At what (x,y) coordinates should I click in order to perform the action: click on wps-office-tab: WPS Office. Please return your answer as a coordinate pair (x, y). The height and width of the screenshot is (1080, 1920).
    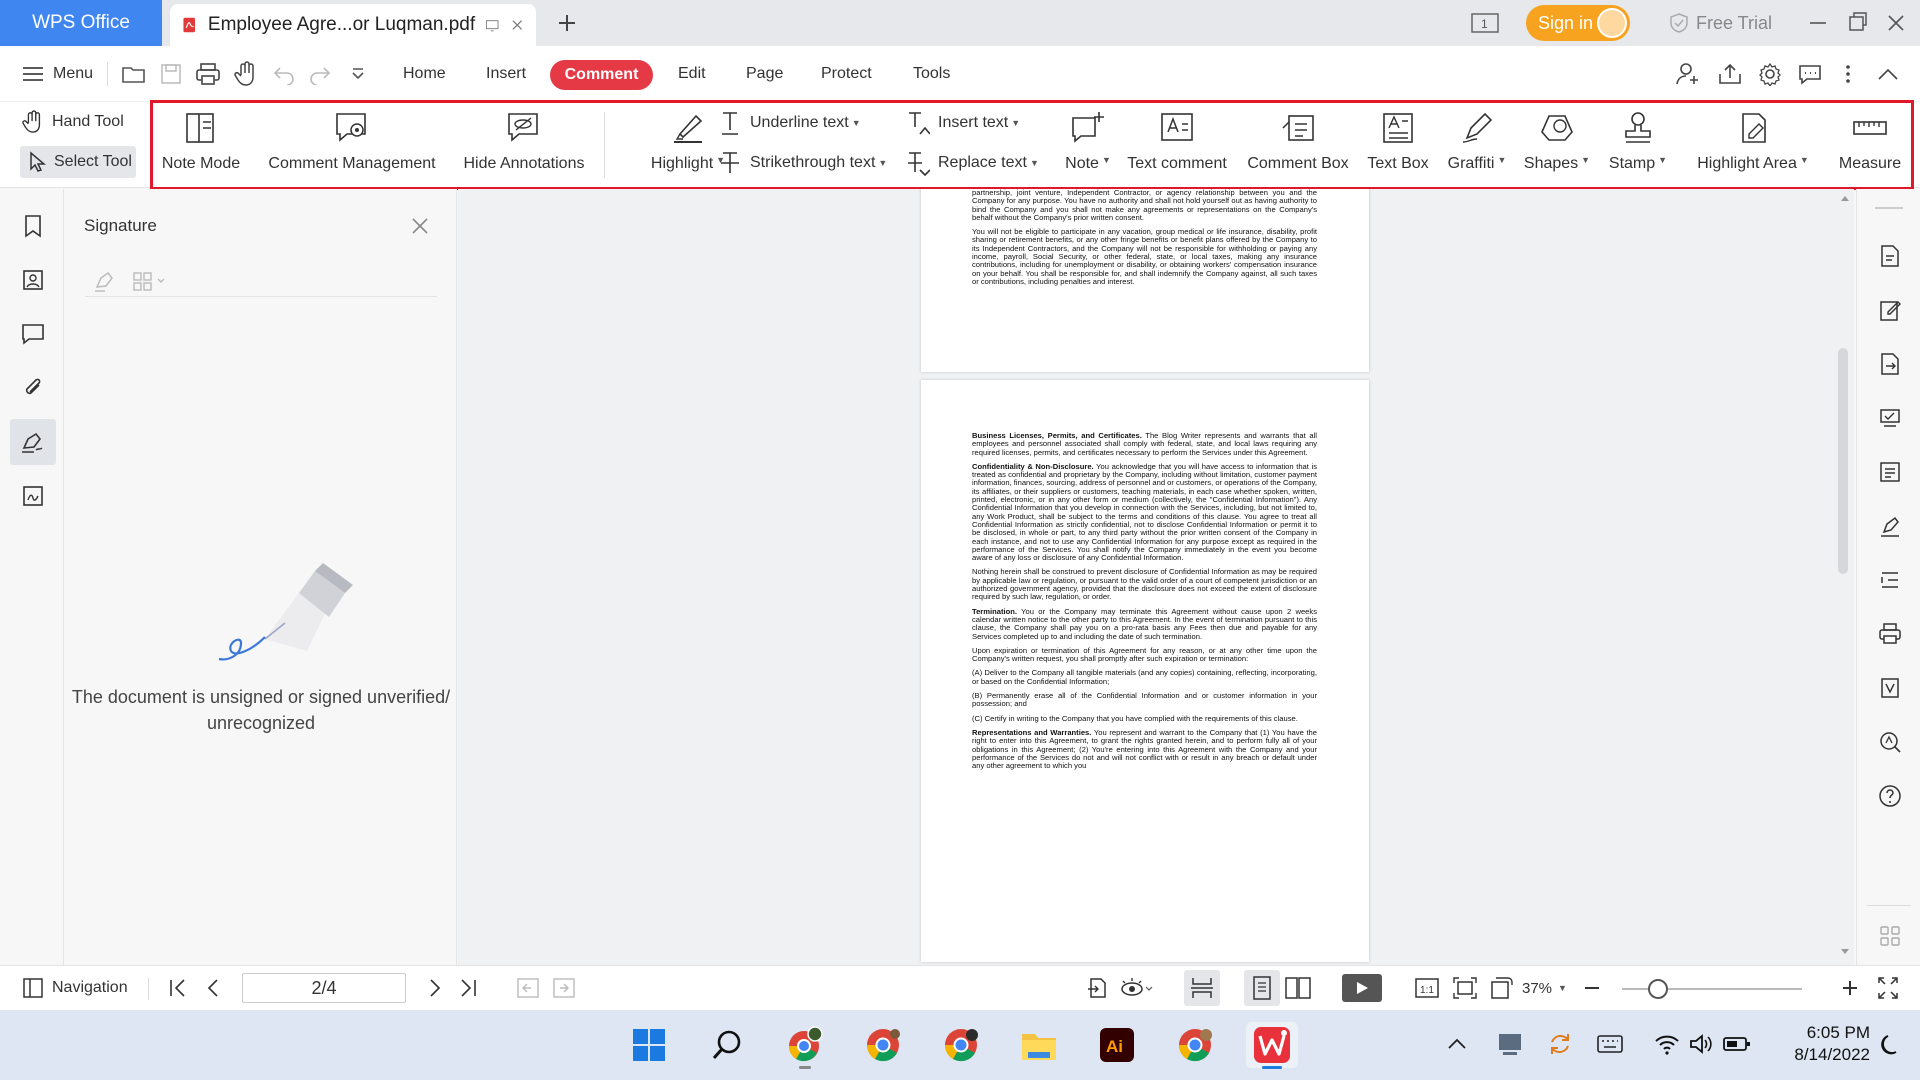
    Looking at the image, I should click on (81, 23).